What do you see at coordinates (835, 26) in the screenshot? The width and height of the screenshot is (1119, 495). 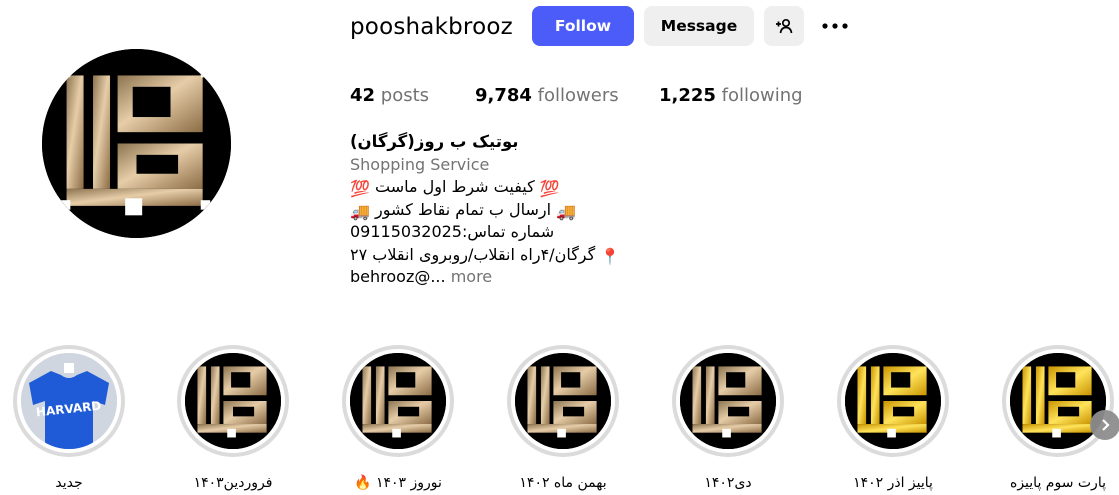 I see `more-horizontal-icon` at bounding box center [835, 26].